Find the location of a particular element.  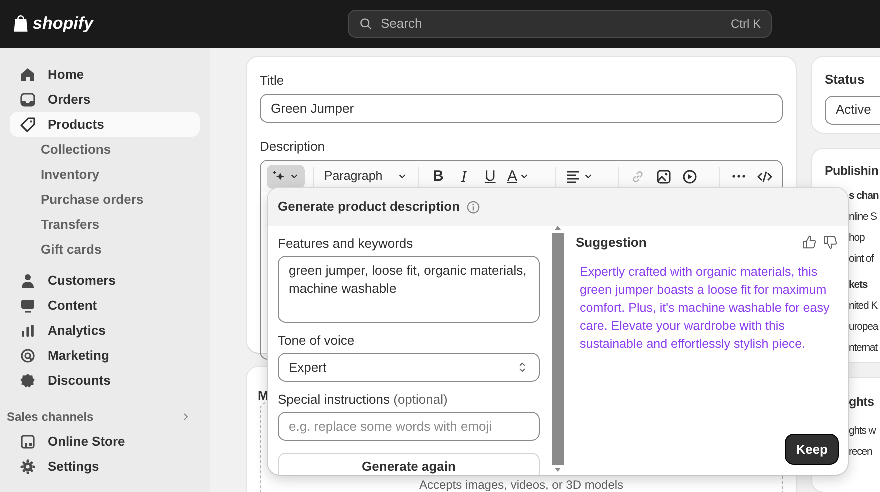

suggestion-text: Expertly crafted with organic materials, this green jumper boasts a loose fit for maximum comfort. Plus, it's machine washable for easy care. Elevate your wardrobe with this sustainable and effortlessly stylish piece. is located at coordinates (705, 308).